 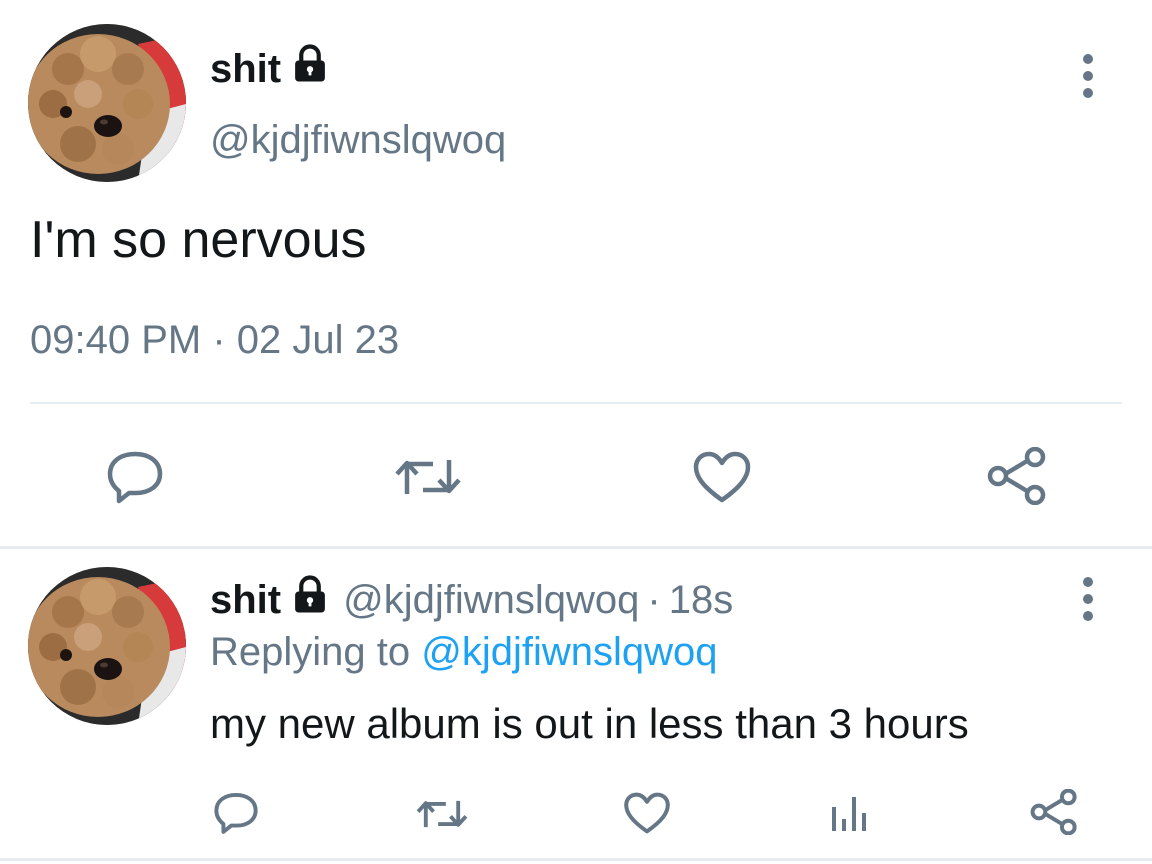 I want to click on tweet-header: shit @kjdjfiwnslqwoq · 18s, so click(x=472, y=600).